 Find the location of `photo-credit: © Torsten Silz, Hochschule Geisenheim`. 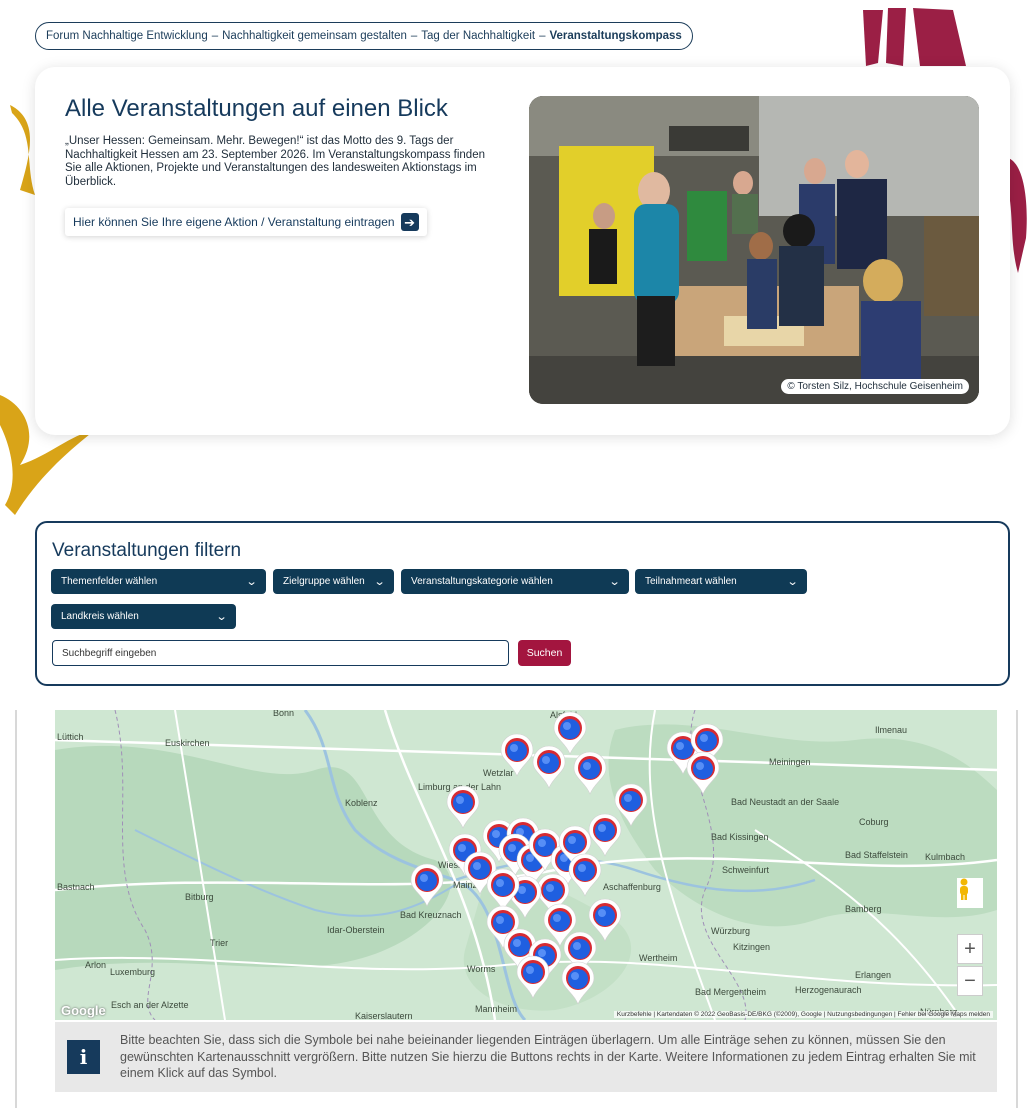

photo-credit: © Torsten Silz, Hochschule Geisenheim is located at coordinates (875, 386).